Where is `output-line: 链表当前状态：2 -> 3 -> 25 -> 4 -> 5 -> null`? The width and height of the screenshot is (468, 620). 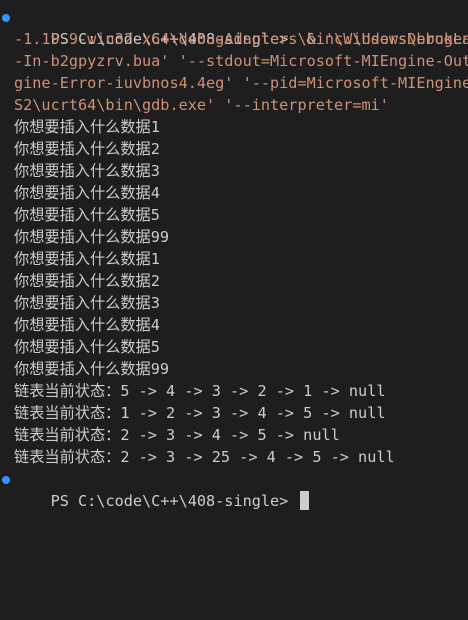
output-line: 链表当前状态：2 -> 3 -> 25 -> 4 -> 5 -> null is located at coordinates (204, 457).